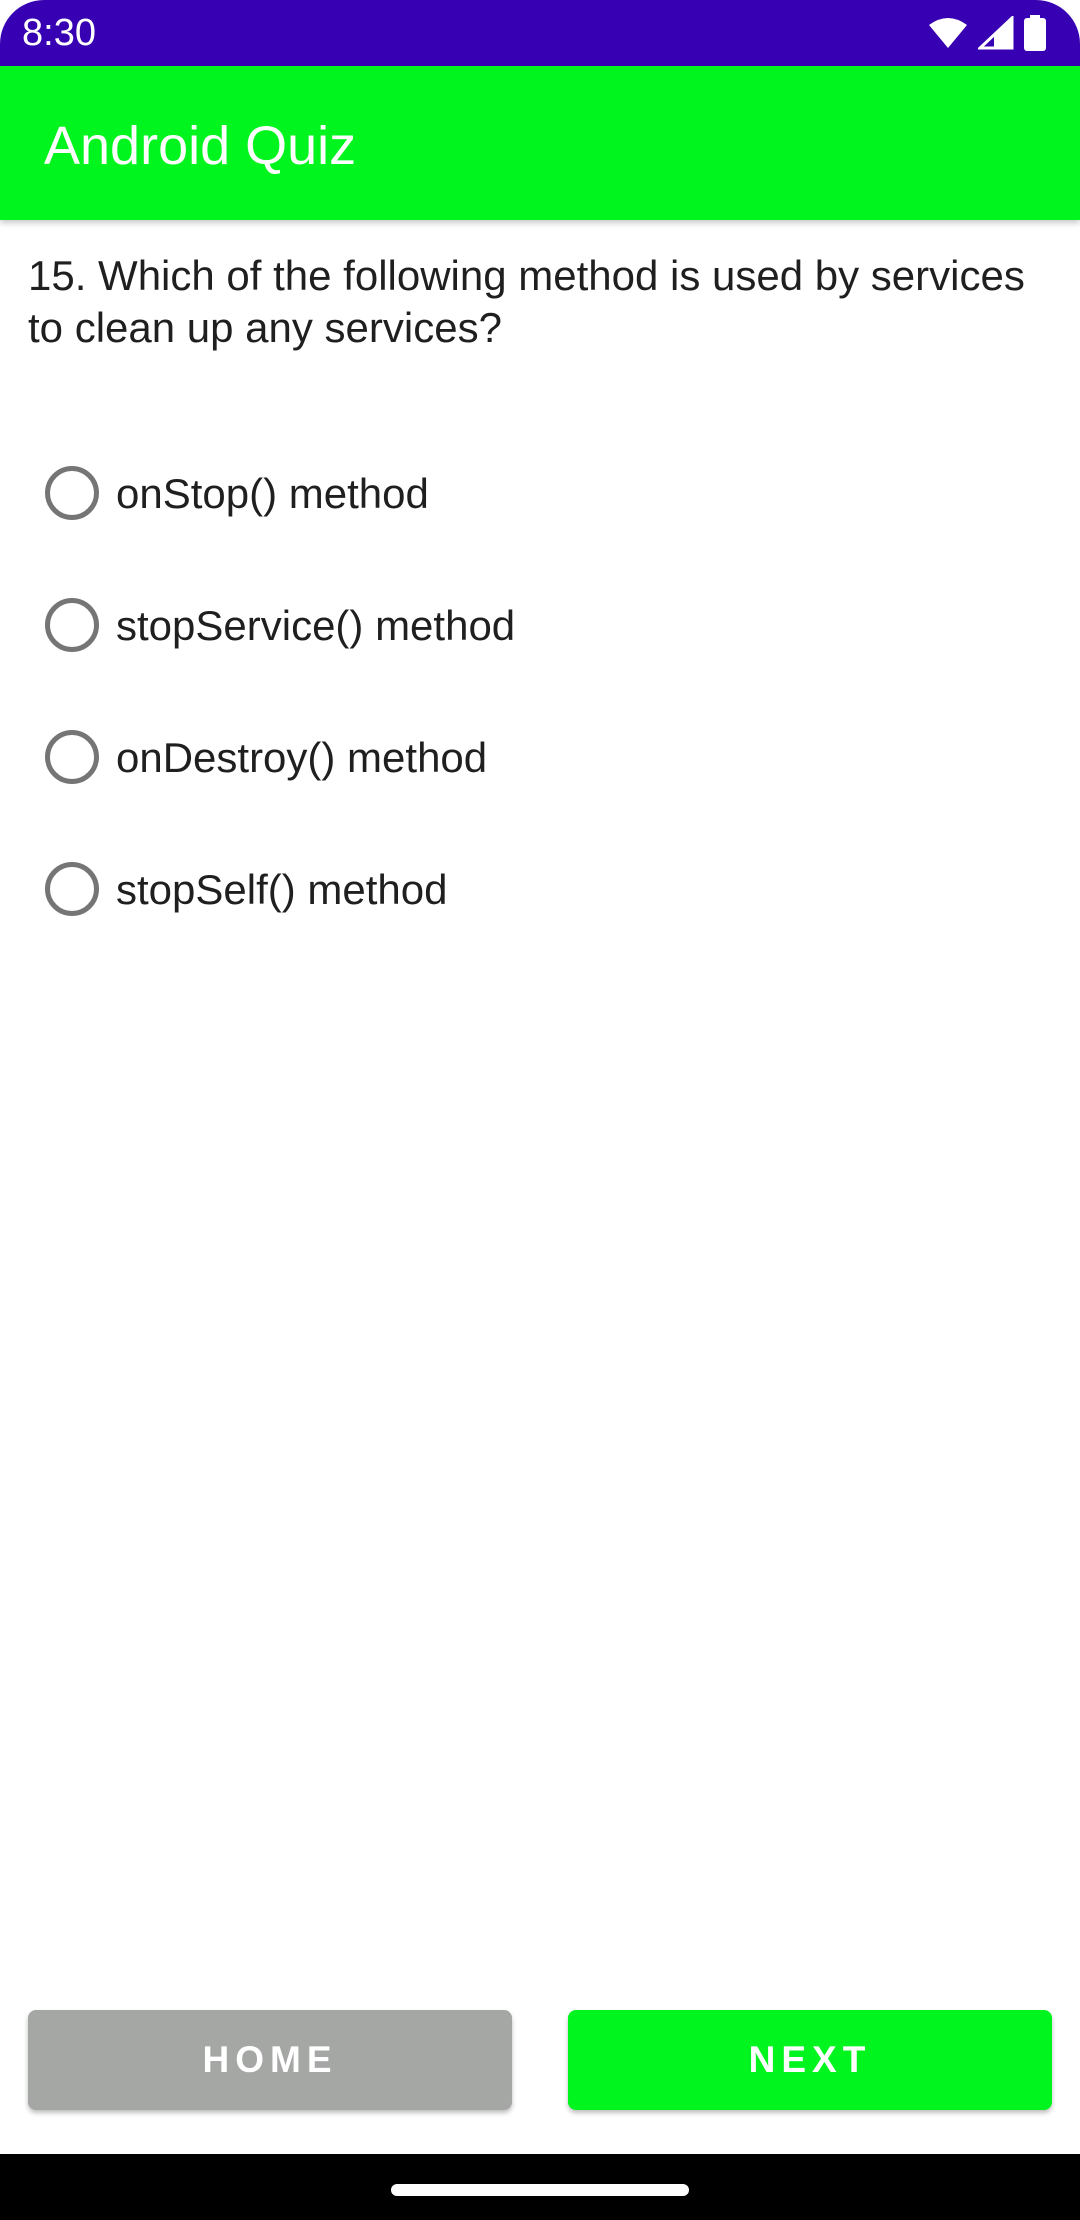 This screenshot has height=2220, width=1080. I want to click on option-onstop: onStop() method, so click(540, 494).